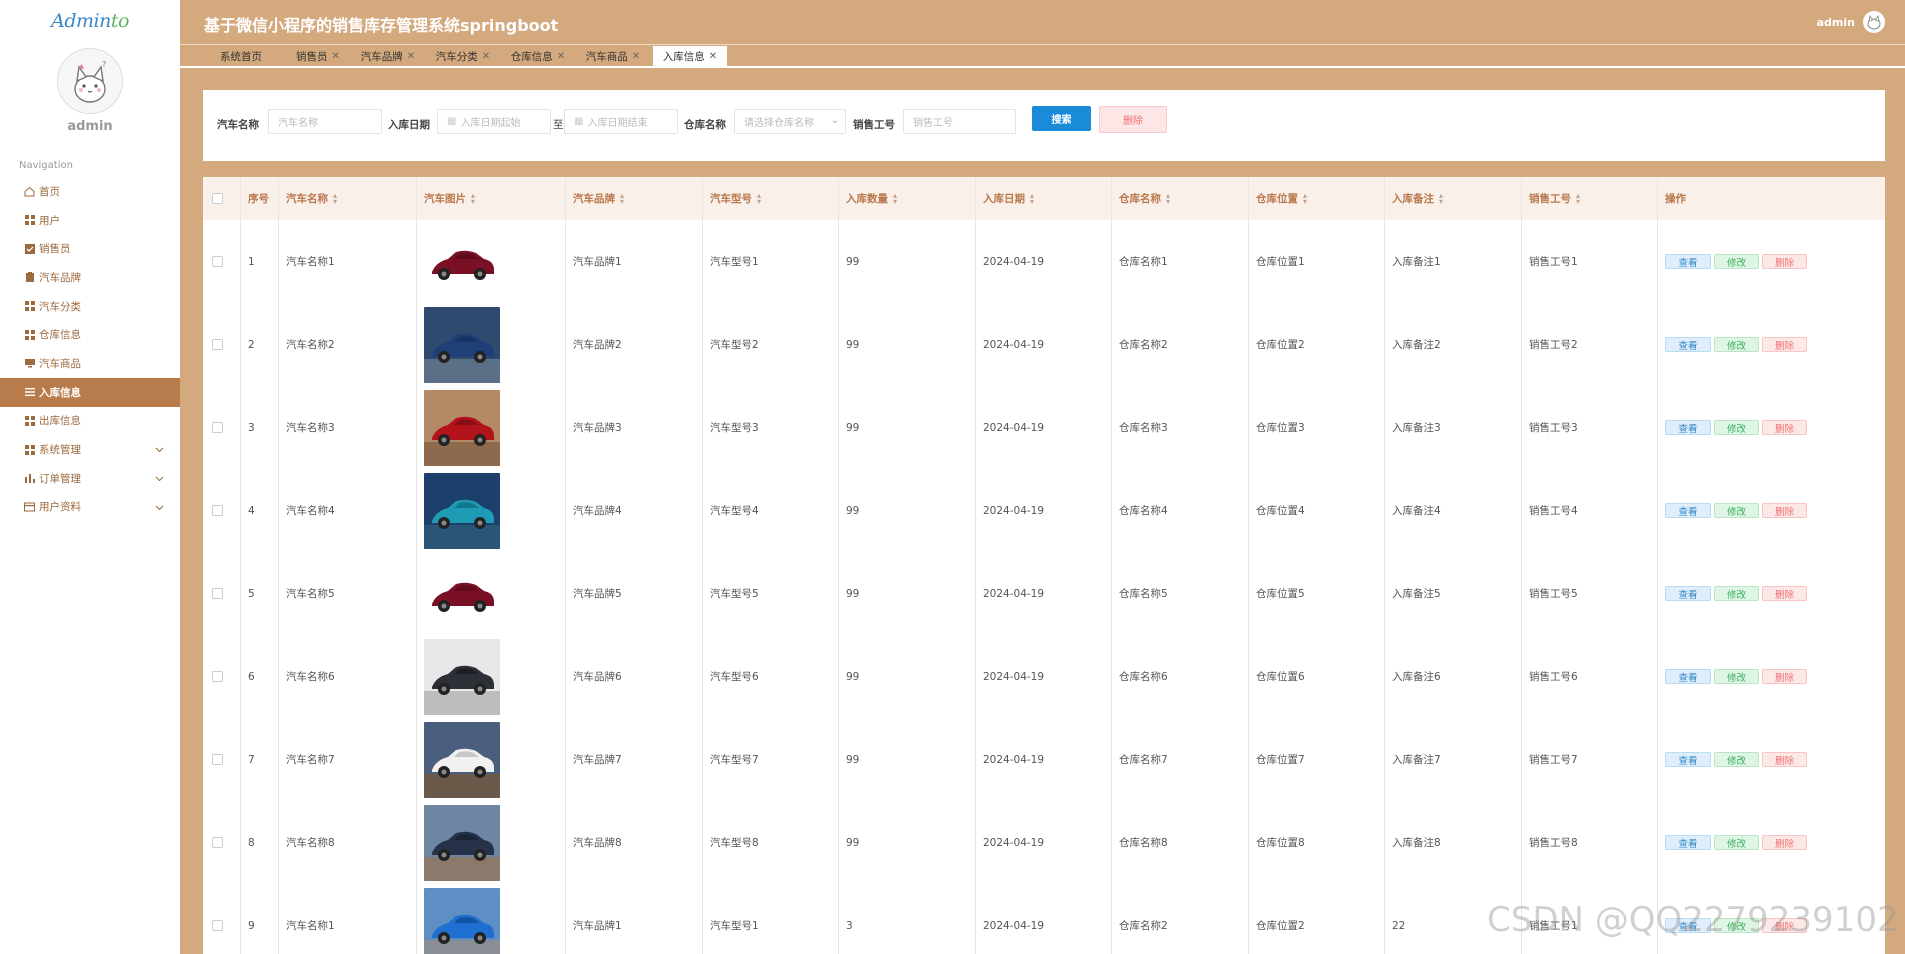 This screenshot has width=1905, height=954. What do you see at coordinates (325, 121) in the screenshot?
I see `car-name-input: 汽车名称` at bounding box center [325, 121].